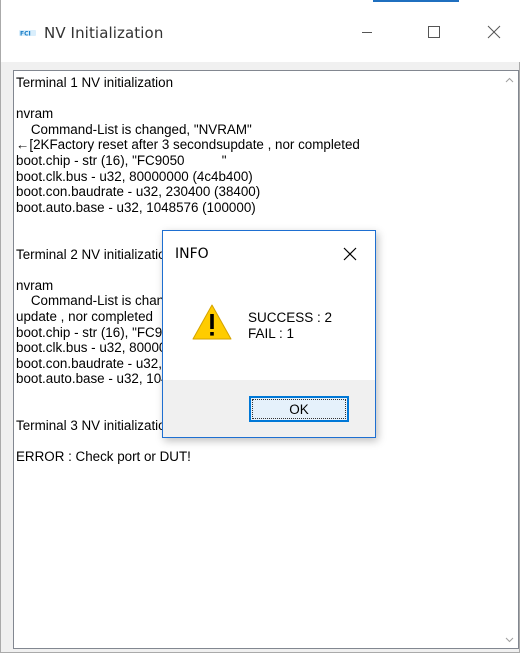 Image resolution: width=520 pixels, height=653 pixels. I want to click on info-dialog: INFO SUCCESS : 2 FAIL : 1 OK, so click(269, 334).